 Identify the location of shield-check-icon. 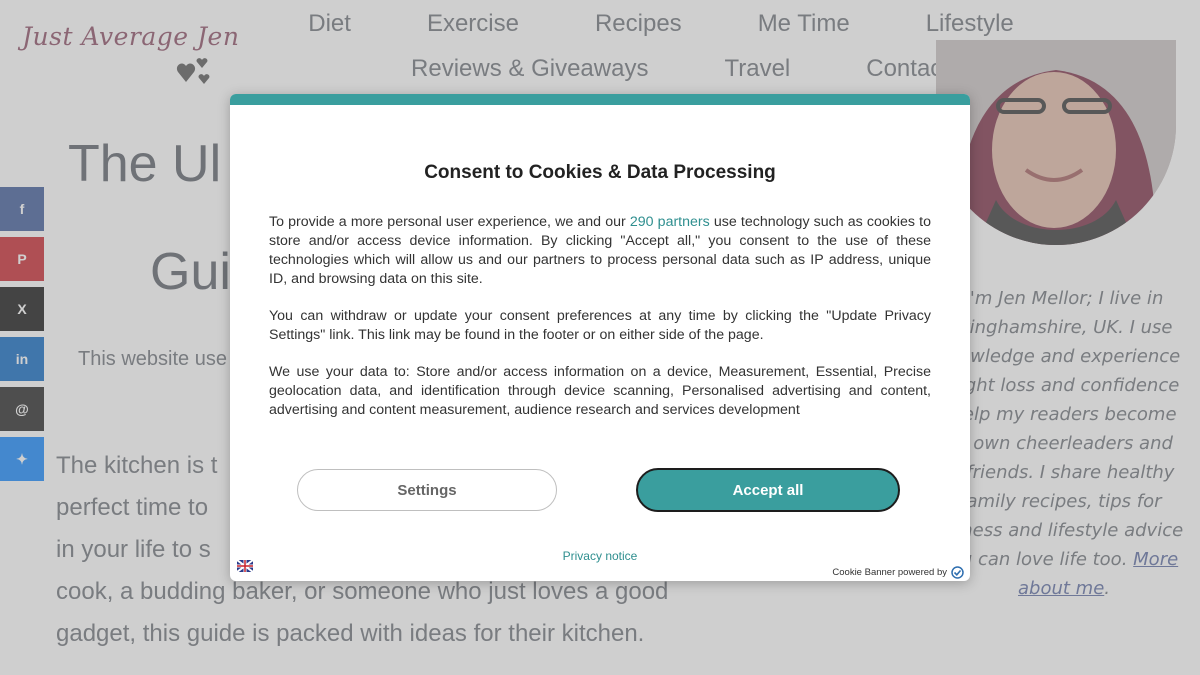
(957, 572).